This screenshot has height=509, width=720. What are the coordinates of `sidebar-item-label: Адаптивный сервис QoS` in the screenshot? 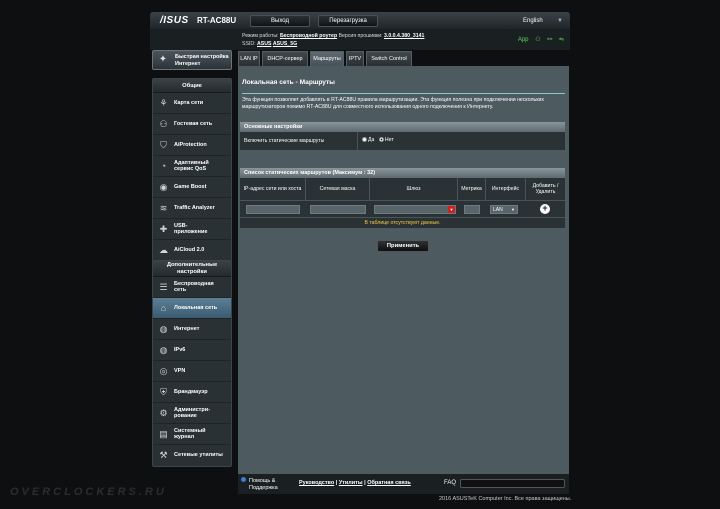 It's located at (191, 166).